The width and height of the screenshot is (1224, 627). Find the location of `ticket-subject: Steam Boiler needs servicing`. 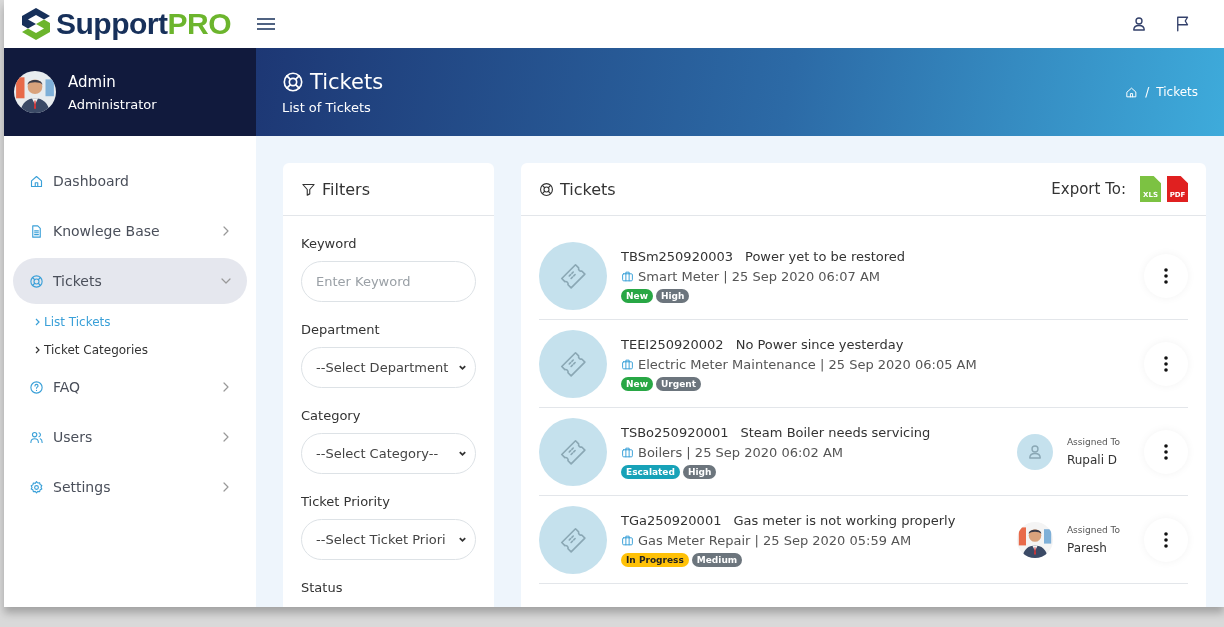

ticket-subject: Steam Boiler needs servicing is located at coordinates (835, 432).